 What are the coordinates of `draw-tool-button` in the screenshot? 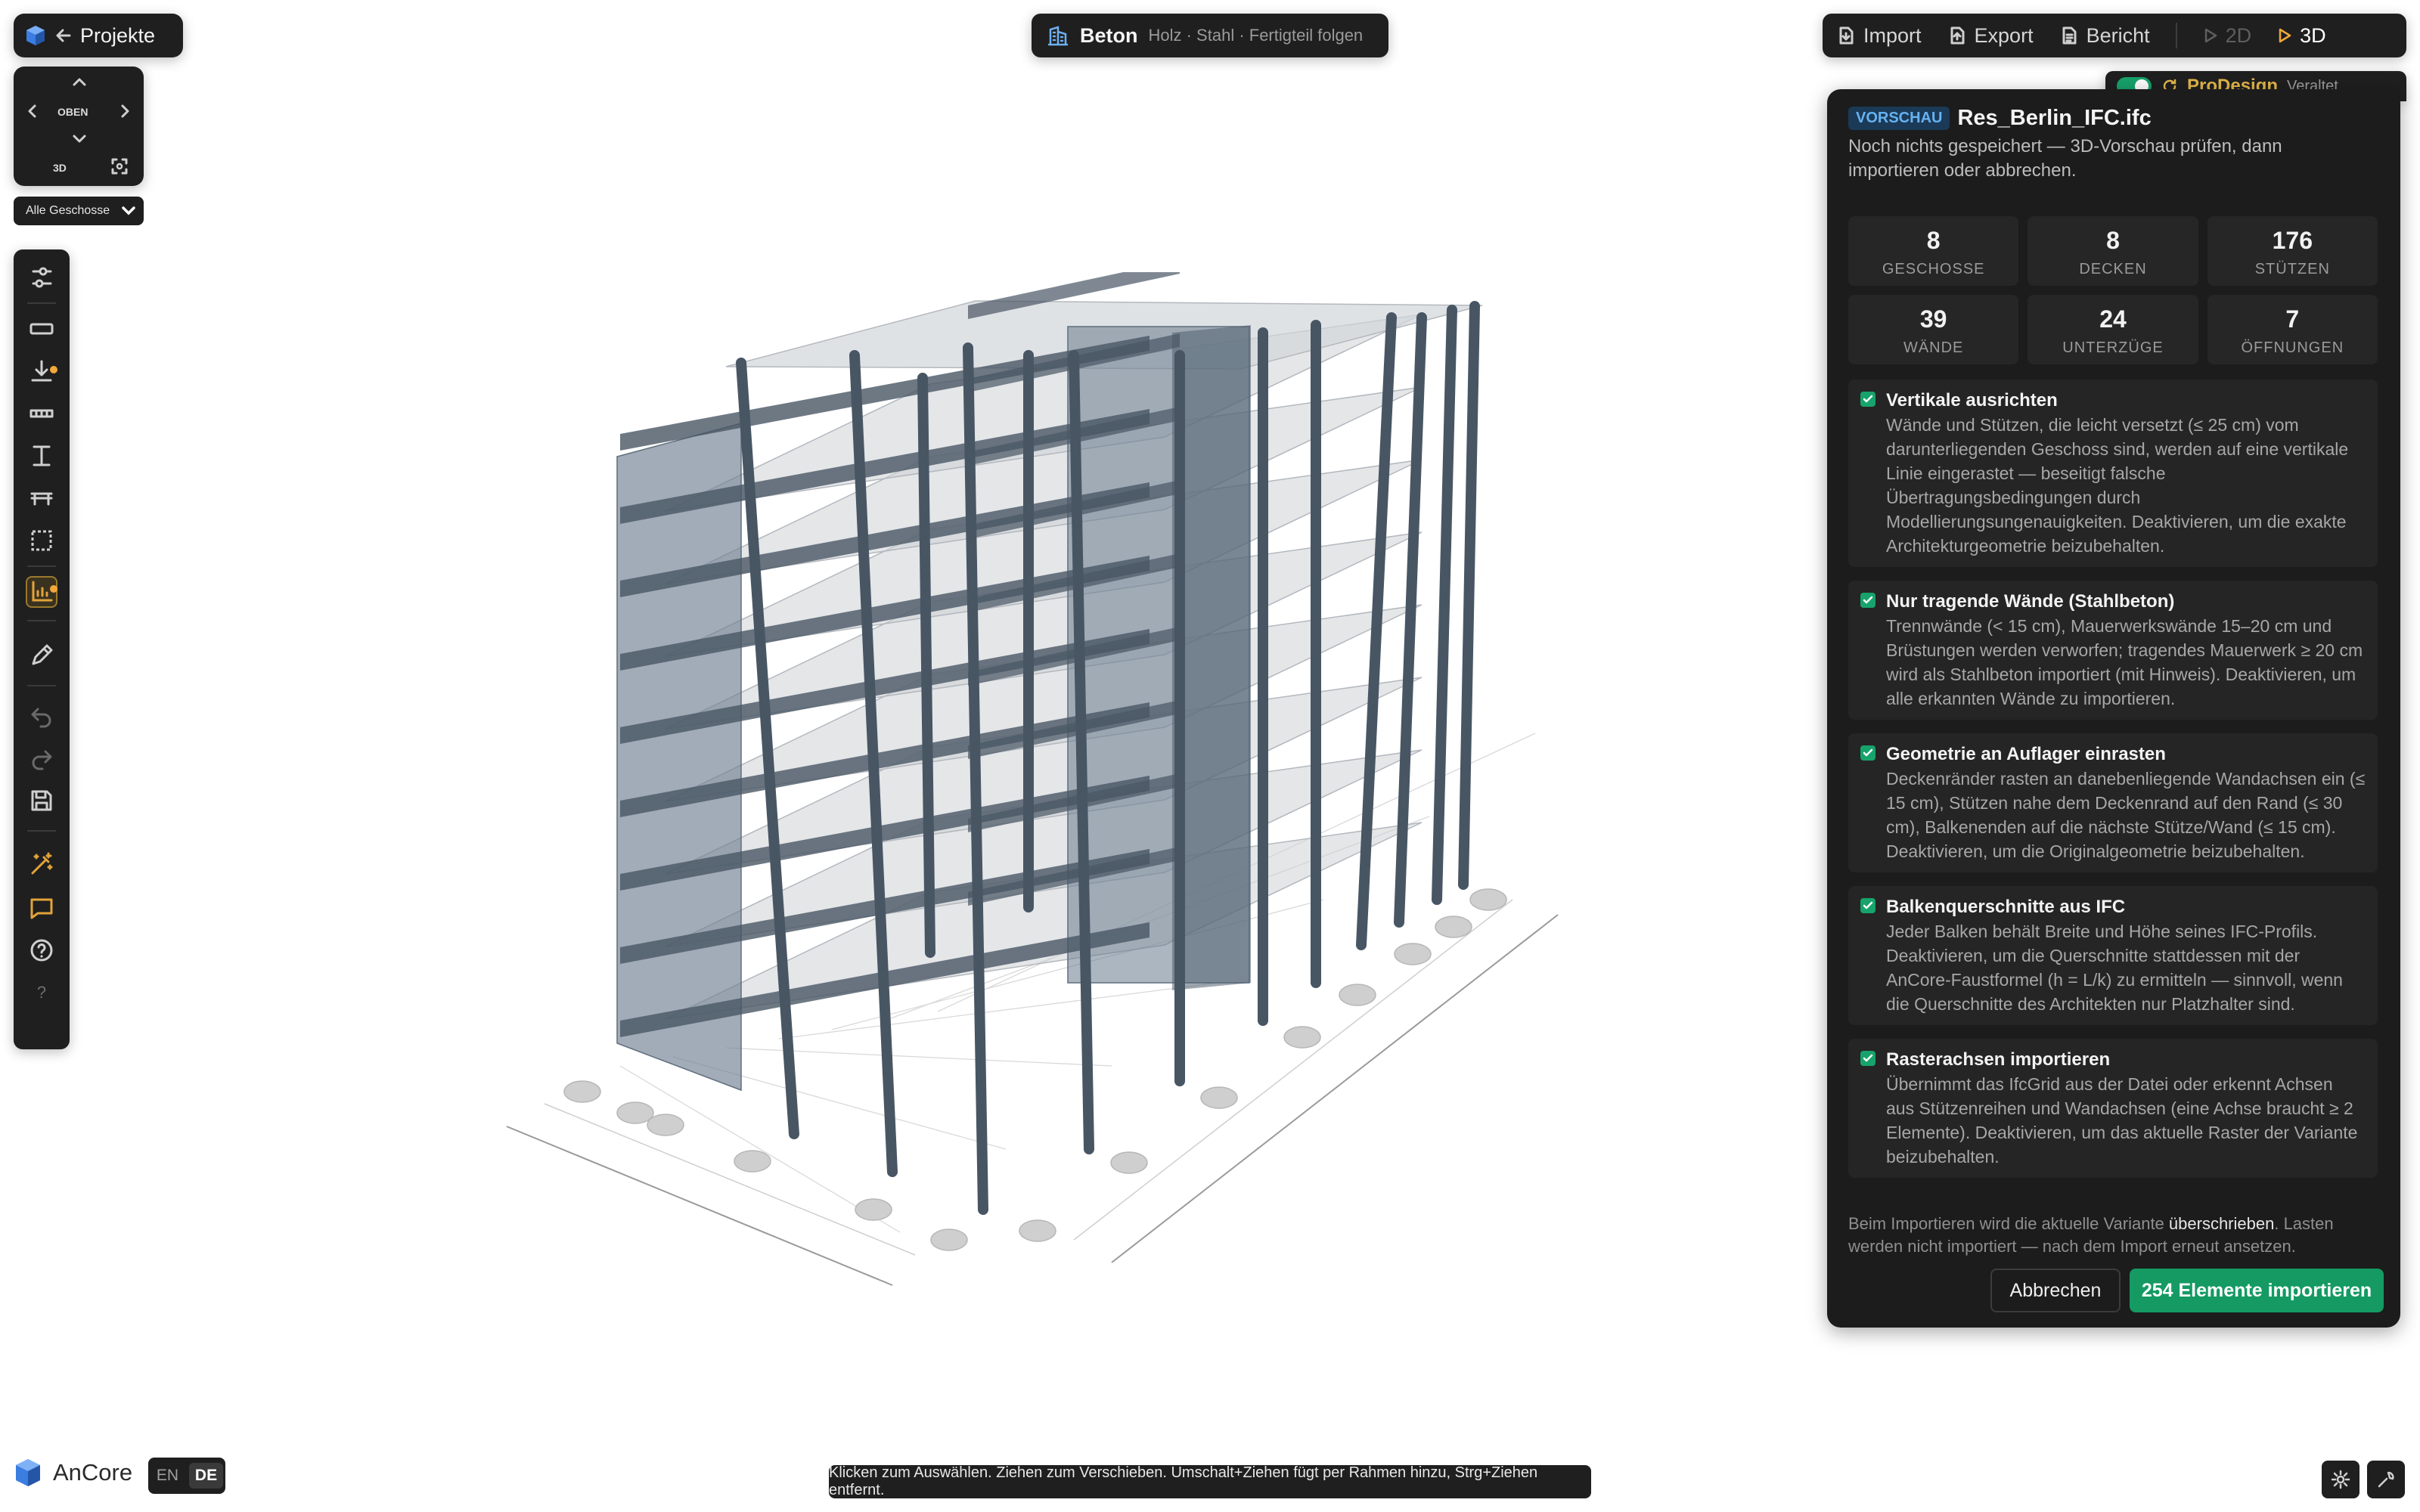 It's located at (41, 655).